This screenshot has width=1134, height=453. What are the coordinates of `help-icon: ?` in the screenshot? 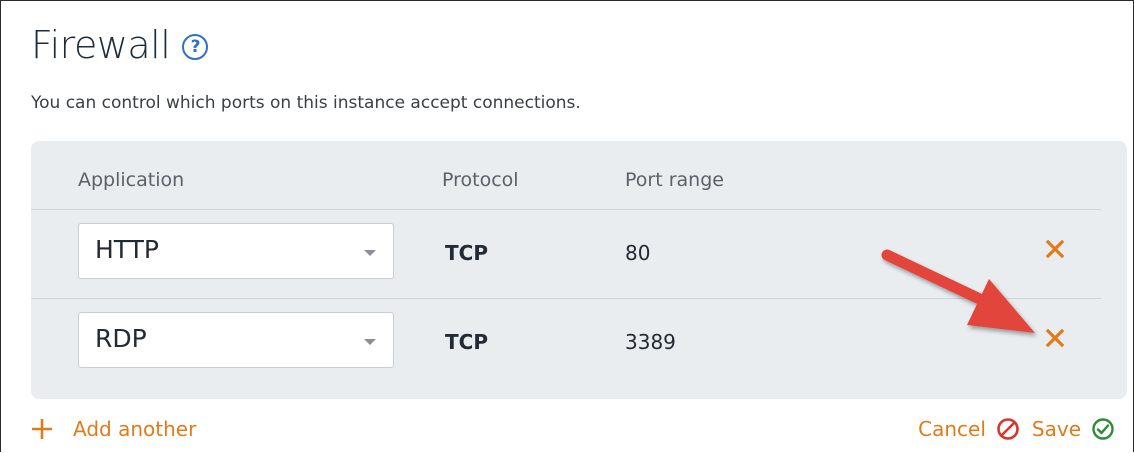 It's located at (195, 47).